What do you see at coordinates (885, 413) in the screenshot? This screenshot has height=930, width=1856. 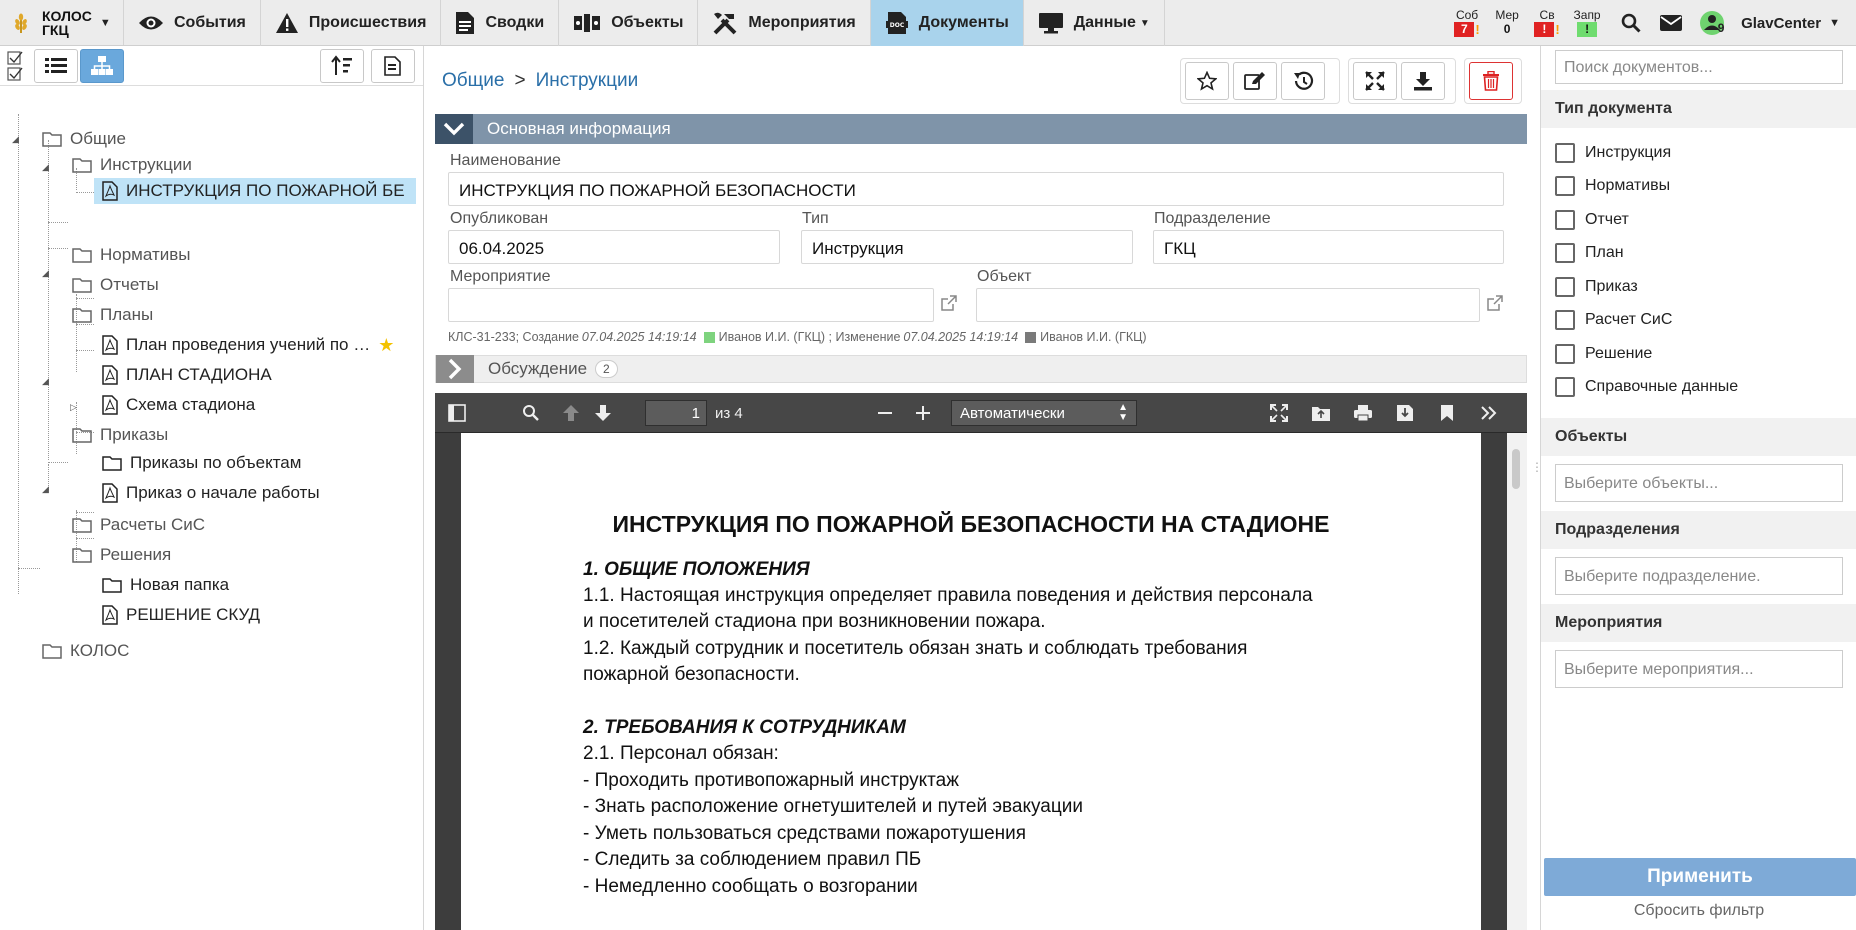 I see `zoom-out-button` at bounding box center [885, 413].